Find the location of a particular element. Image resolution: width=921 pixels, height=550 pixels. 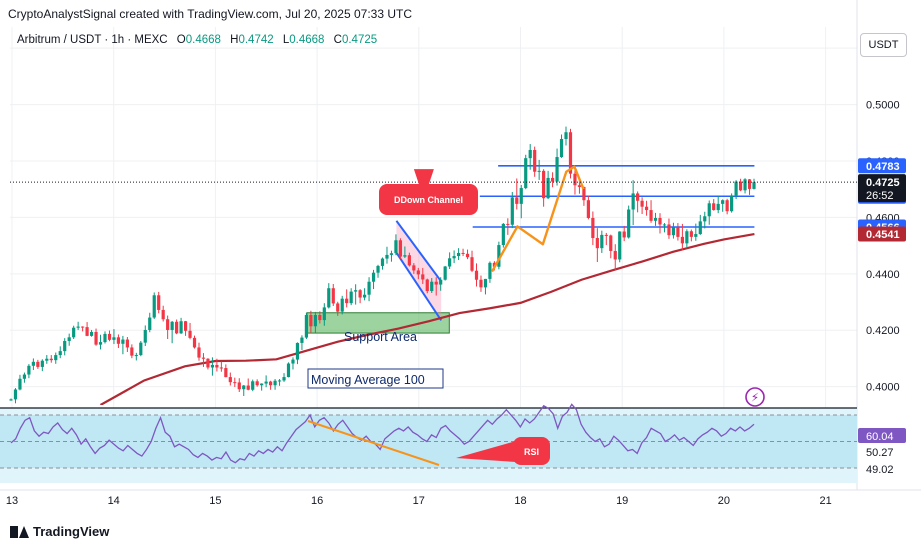

date-tick-label: 16 is located at coordinates (317, 501).